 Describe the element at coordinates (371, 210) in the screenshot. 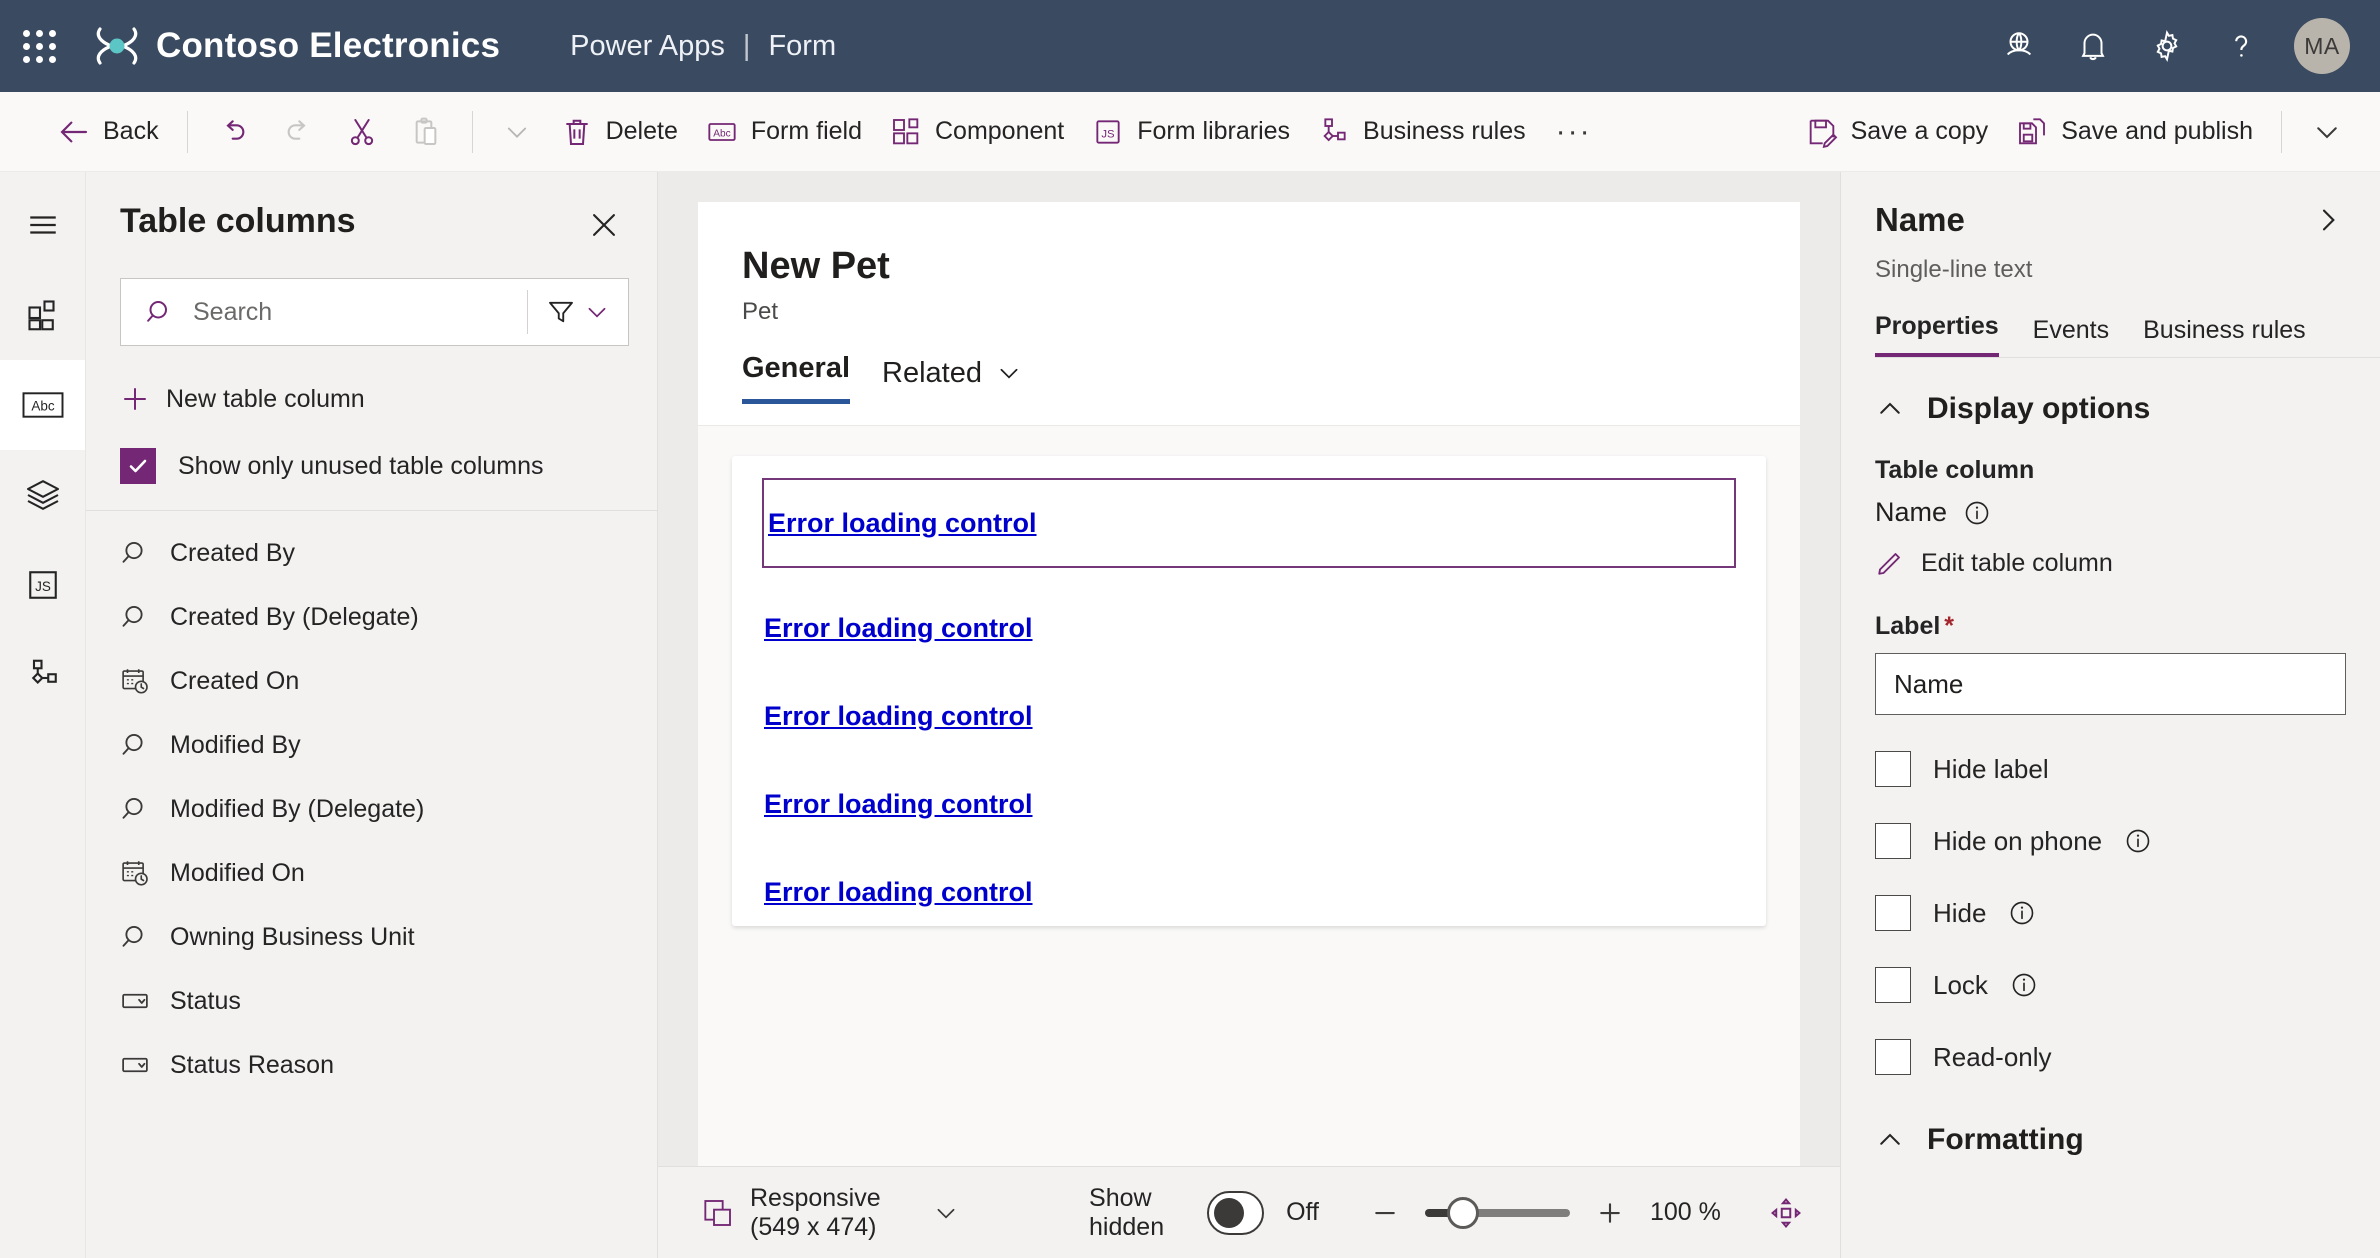

I see `table-columns-header: Table columns` at that location.